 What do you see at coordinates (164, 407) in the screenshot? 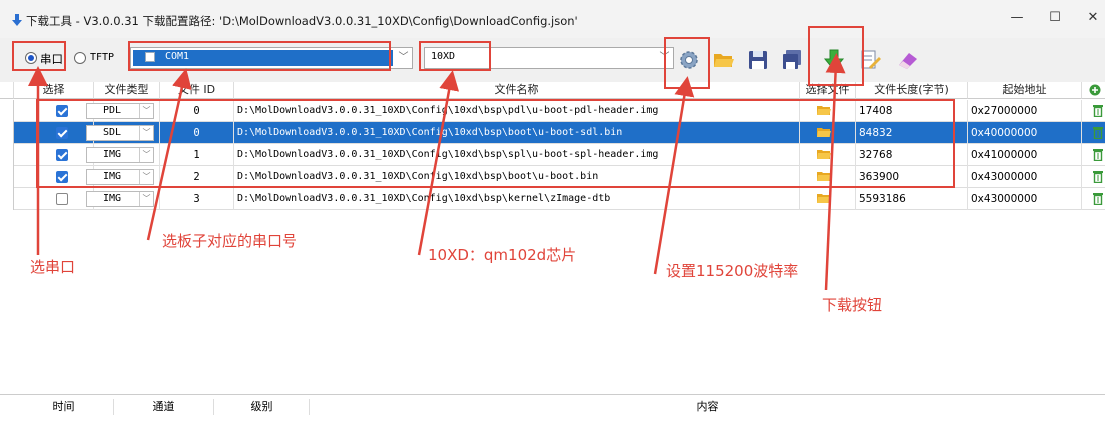
I see `log-channel-header: 通道` at bounding box center [164, 407].